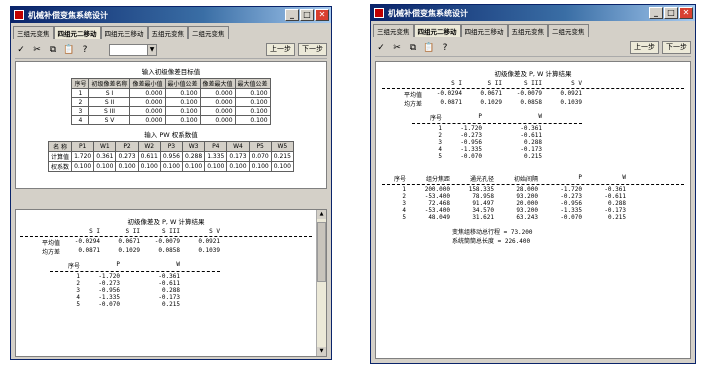 The width and height of the screenshot is (701, 368). Describe the element at coordinates (109, 120) in the screenshot. I see `table-cell: S V` at that location.